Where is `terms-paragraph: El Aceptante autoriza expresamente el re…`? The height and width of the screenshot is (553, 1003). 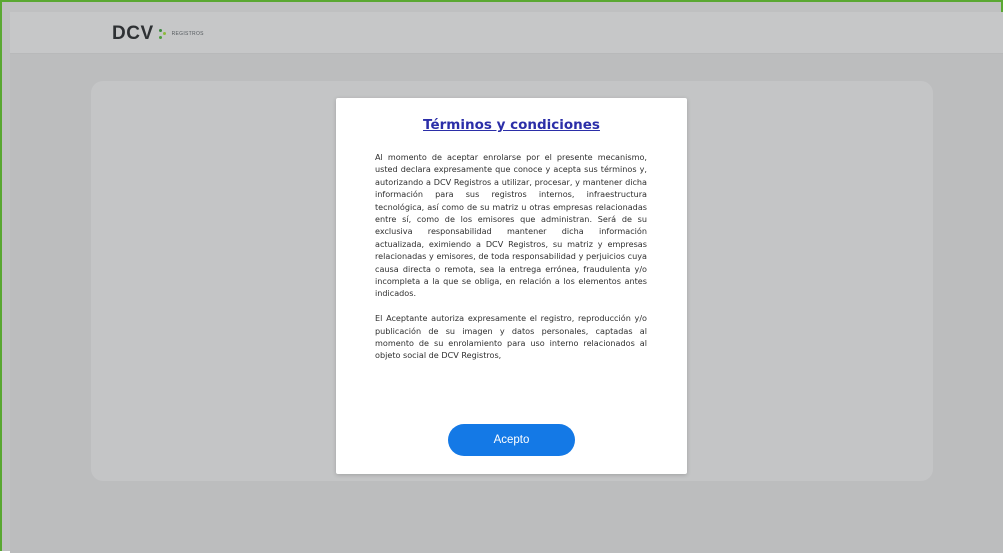
terms-paragraph: El Aceptante autoriza expresamente el re… is located at coordinates (511, 337).